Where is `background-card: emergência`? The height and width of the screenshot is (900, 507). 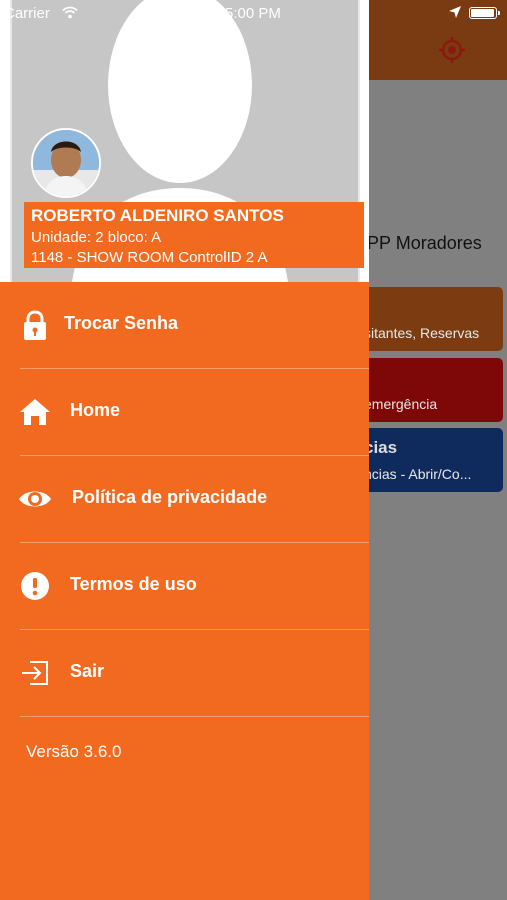 background-card: emergência is located at coordinates (426, 390).